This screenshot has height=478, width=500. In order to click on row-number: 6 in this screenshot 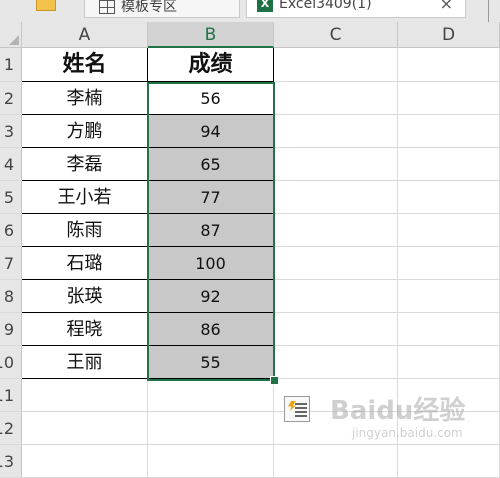, I will do `click(8, 230)`.